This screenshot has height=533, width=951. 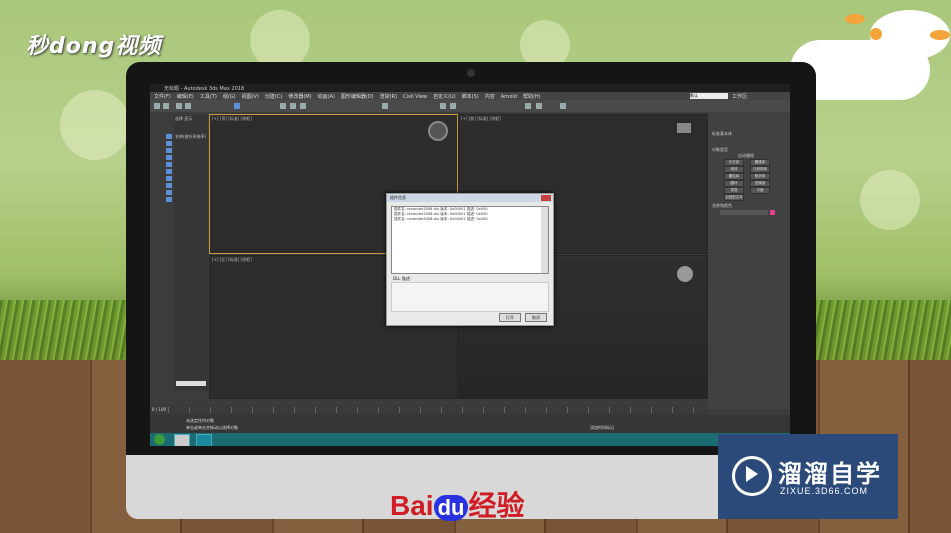 I want to click on menu-file: 文件(F), so click(x=162, y=96).